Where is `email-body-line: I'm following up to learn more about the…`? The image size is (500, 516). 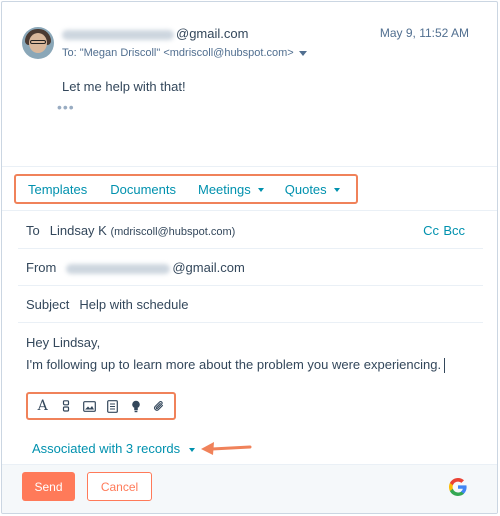 email-body-line: I'm following up to learn more about the… is located at coordinates (236, 365).